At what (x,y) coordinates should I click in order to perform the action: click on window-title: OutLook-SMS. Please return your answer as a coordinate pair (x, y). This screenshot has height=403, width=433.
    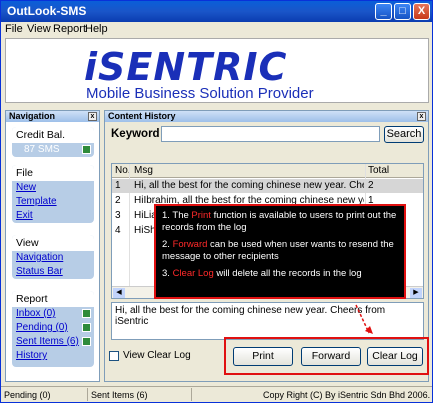
    Looking at the image, I should click on (47, 11).